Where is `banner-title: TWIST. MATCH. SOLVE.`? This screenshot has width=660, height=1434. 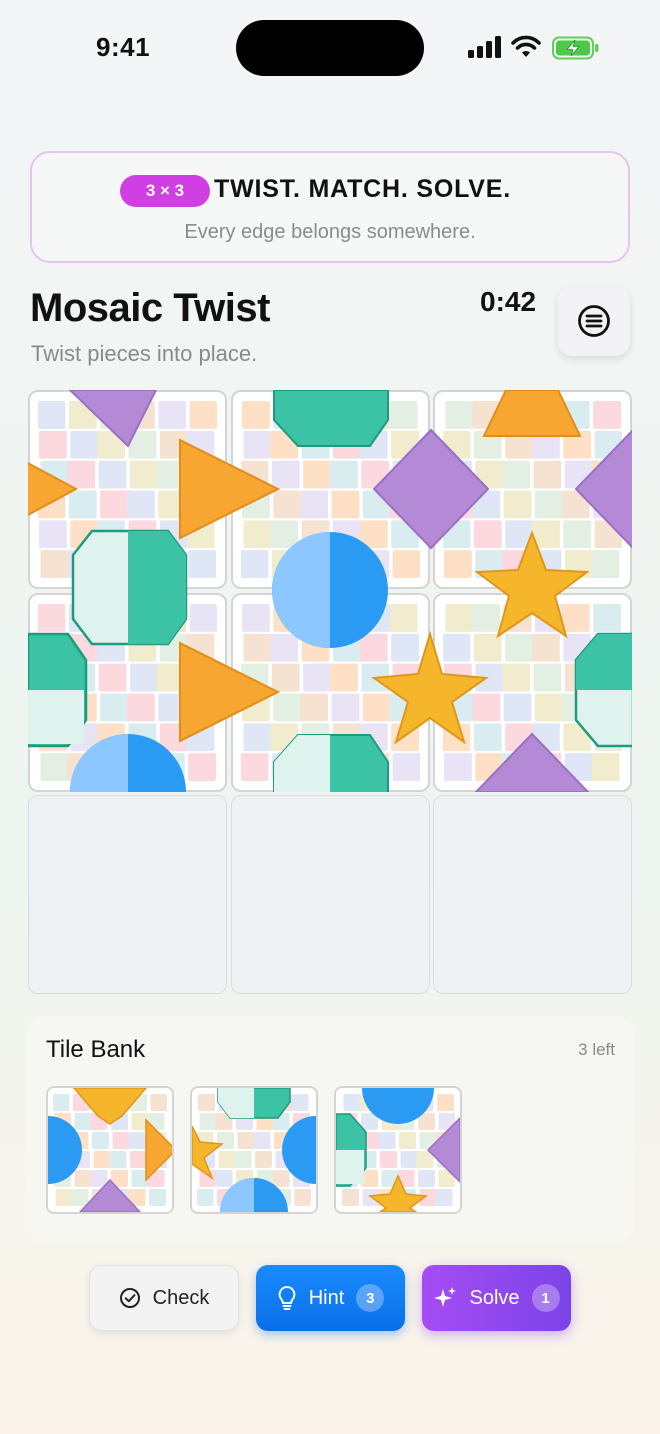 banner-title: TWIST. MATCH. SOLVE. is located at coordinates (363, 189).